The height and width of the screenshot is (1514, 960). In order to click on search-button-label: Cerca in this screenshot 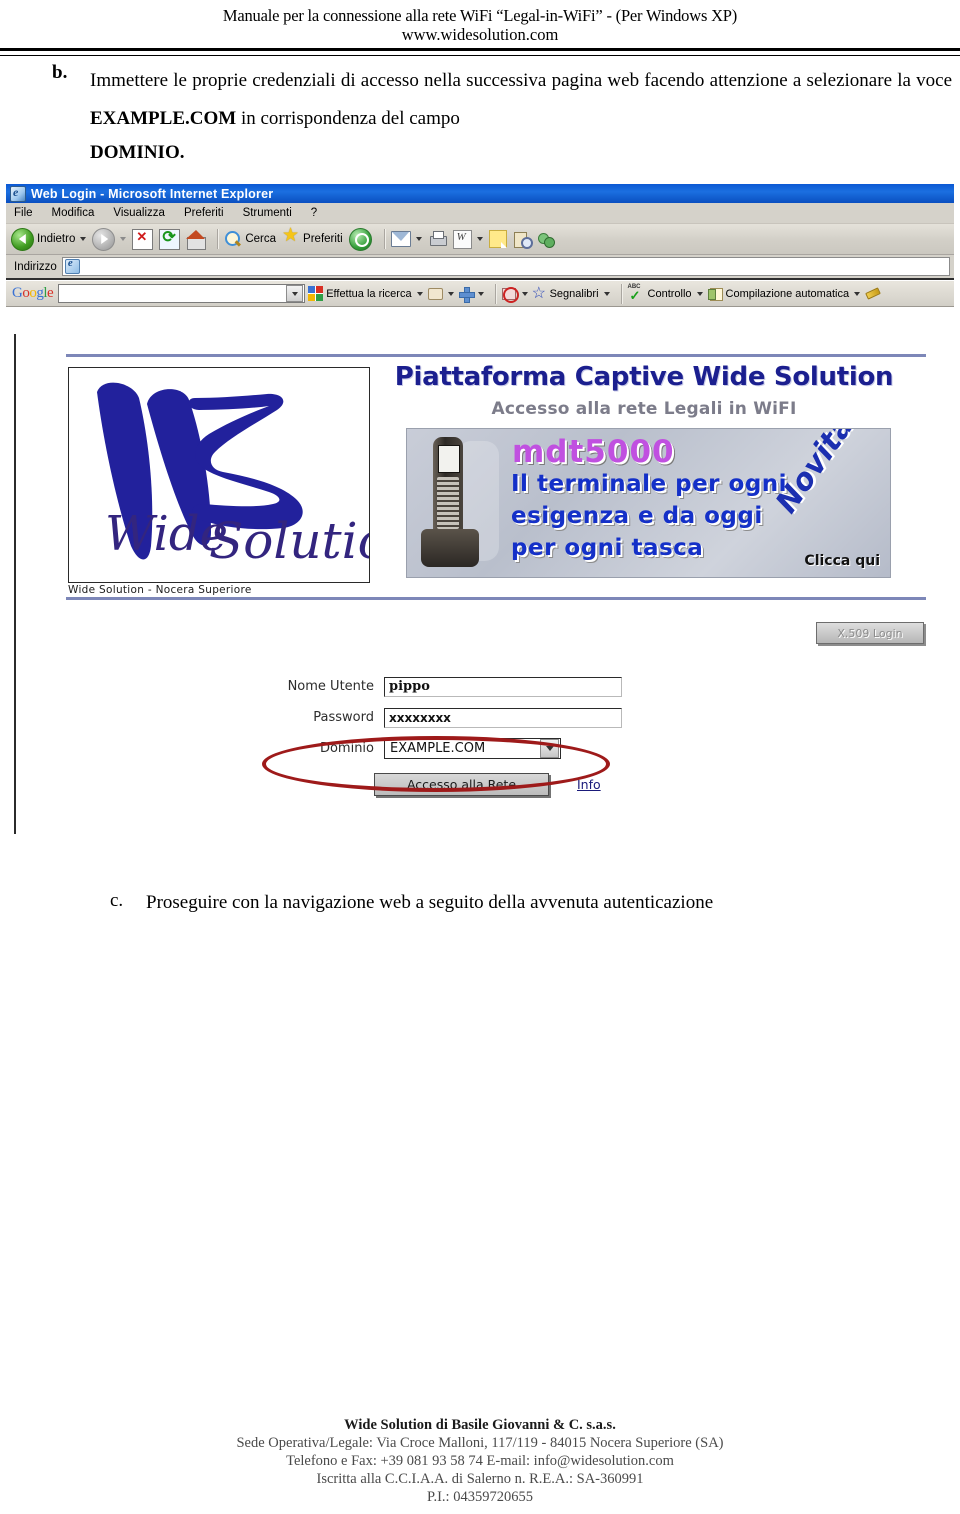, I will do `click(261, 239)`.